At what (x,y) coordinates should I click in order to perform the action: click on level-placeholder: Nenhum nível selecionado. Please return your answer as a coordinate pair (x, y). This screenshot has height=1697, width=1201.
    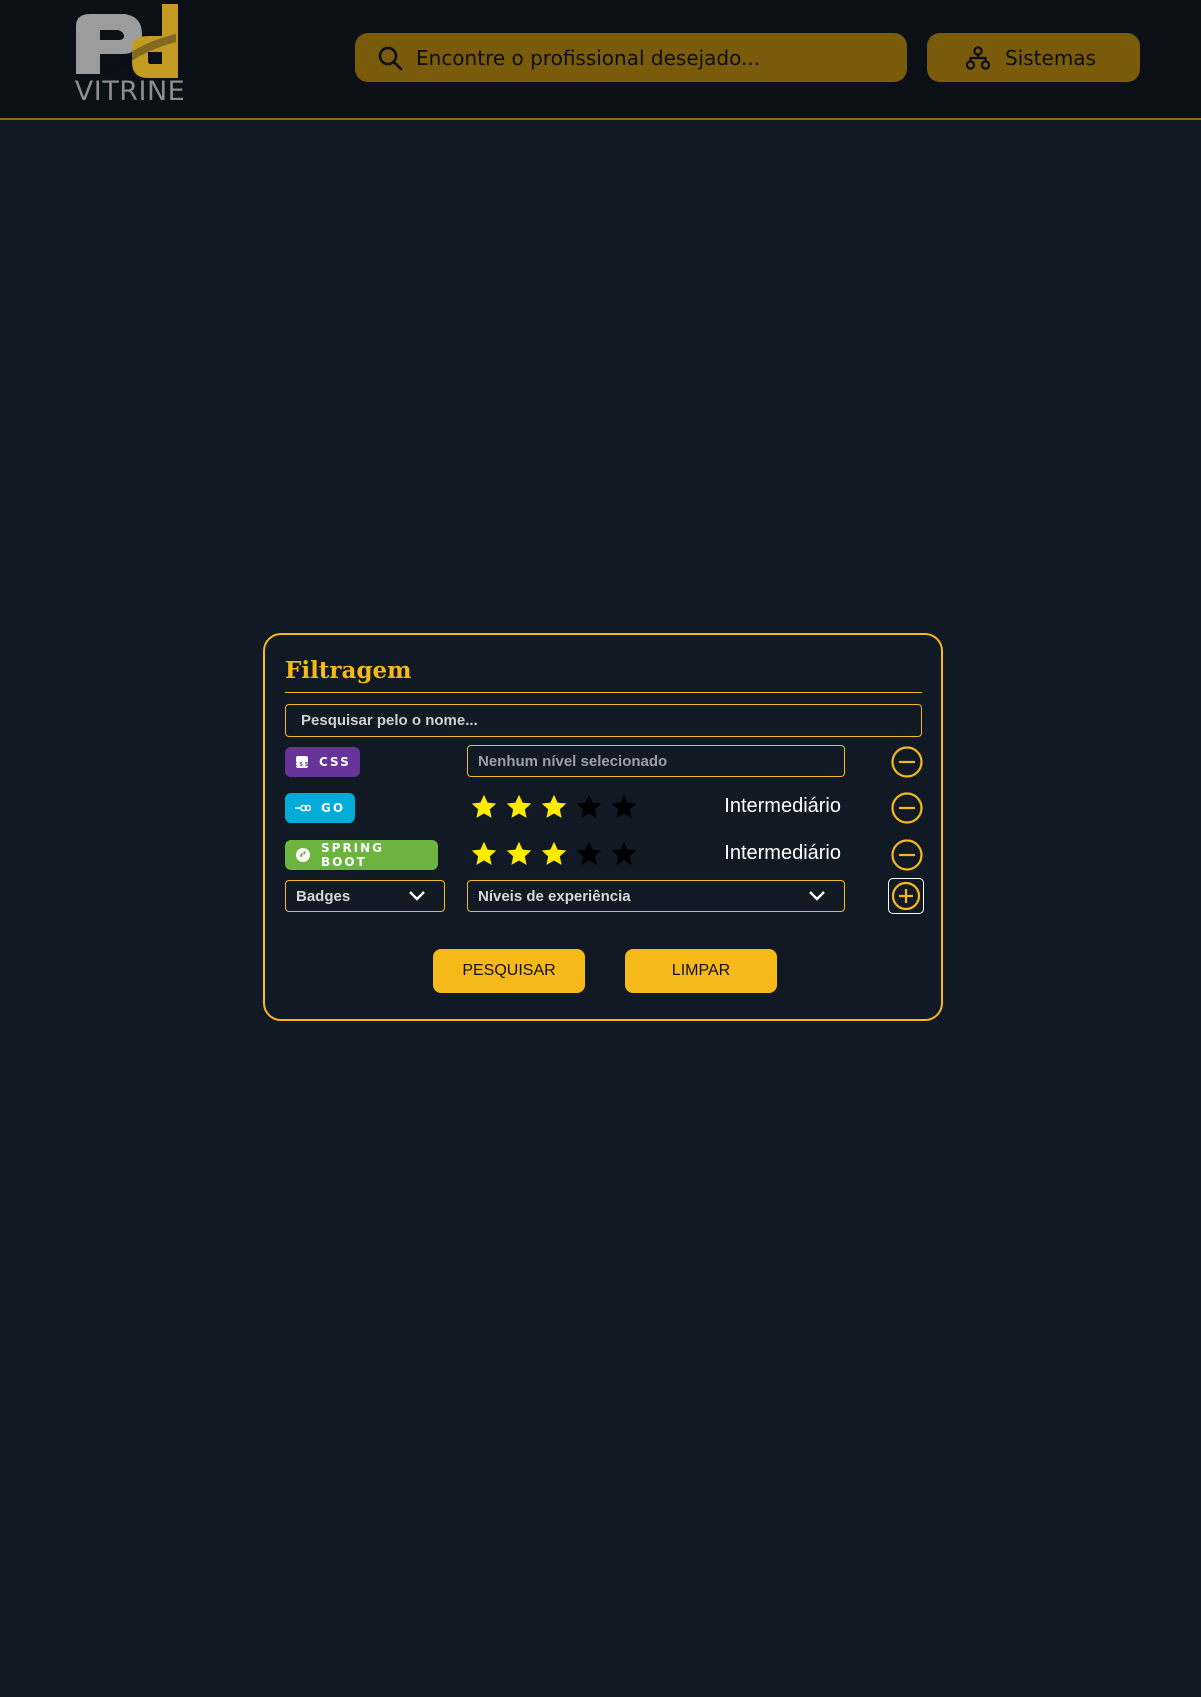
    Looking at the image, I should click on (573, 761).